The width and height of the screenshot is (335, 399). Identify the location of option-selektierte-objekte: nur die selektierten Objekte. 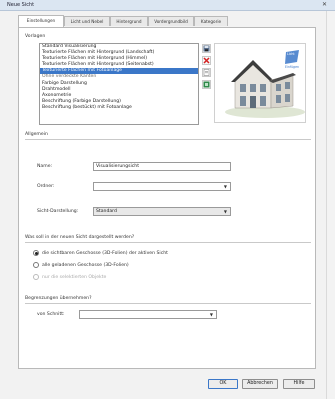
(69, 277).